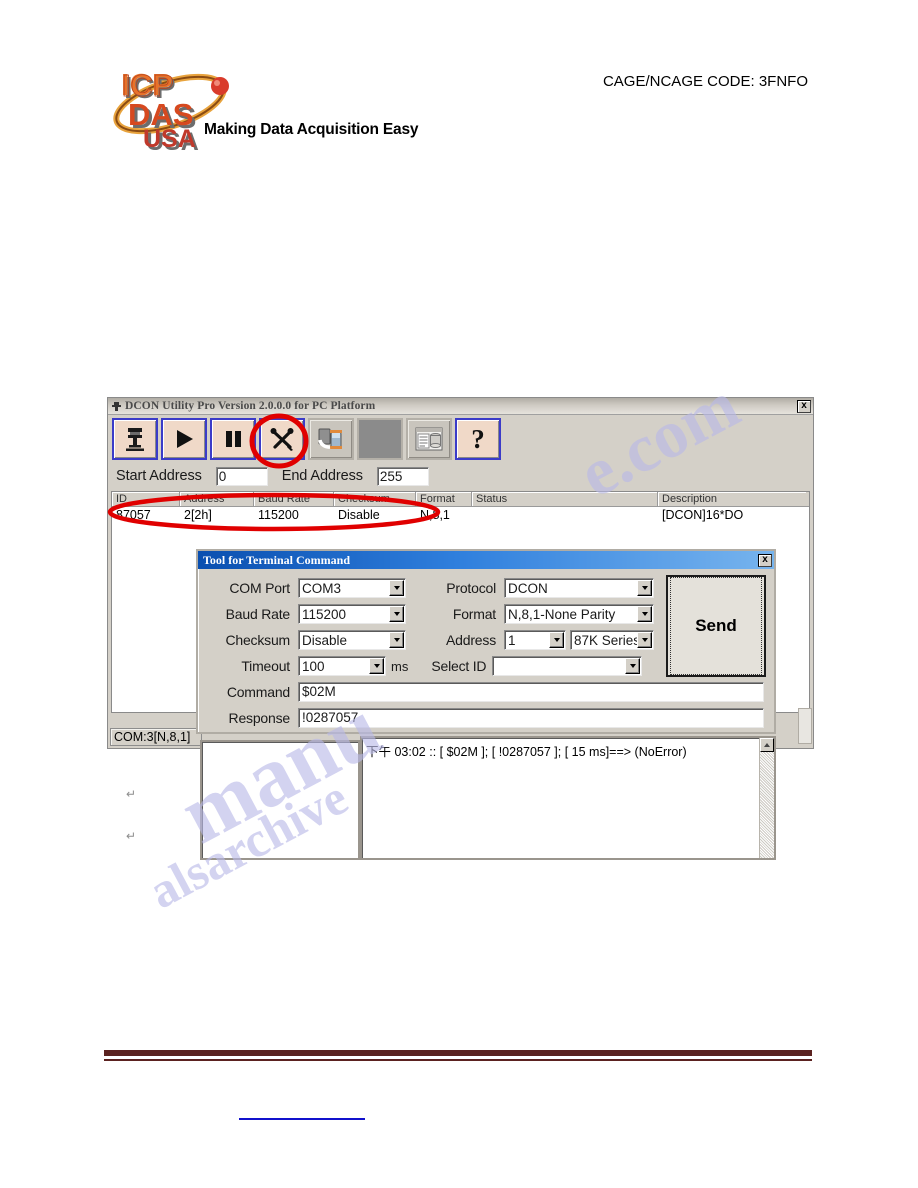  Describe the element at coordinates (313, 666) in the screenshot. I see `timeout-value: 100` at that location.